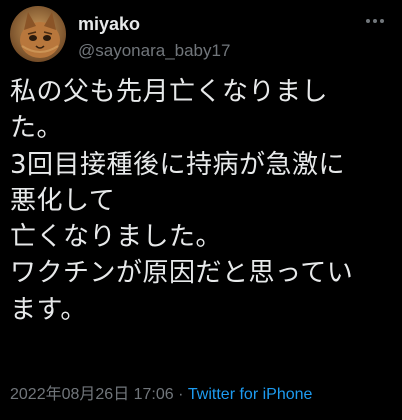 The height and width of the screenshot is (420, 402). I want to click on display-name: miyako, so click(154, 24).